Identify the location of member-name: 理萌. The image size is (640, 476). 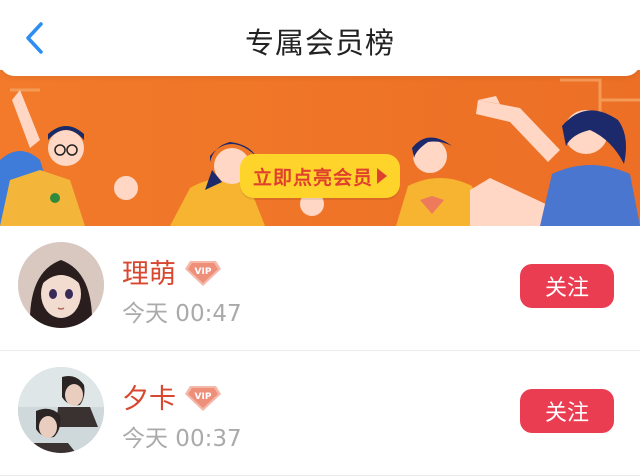
(149, 271).